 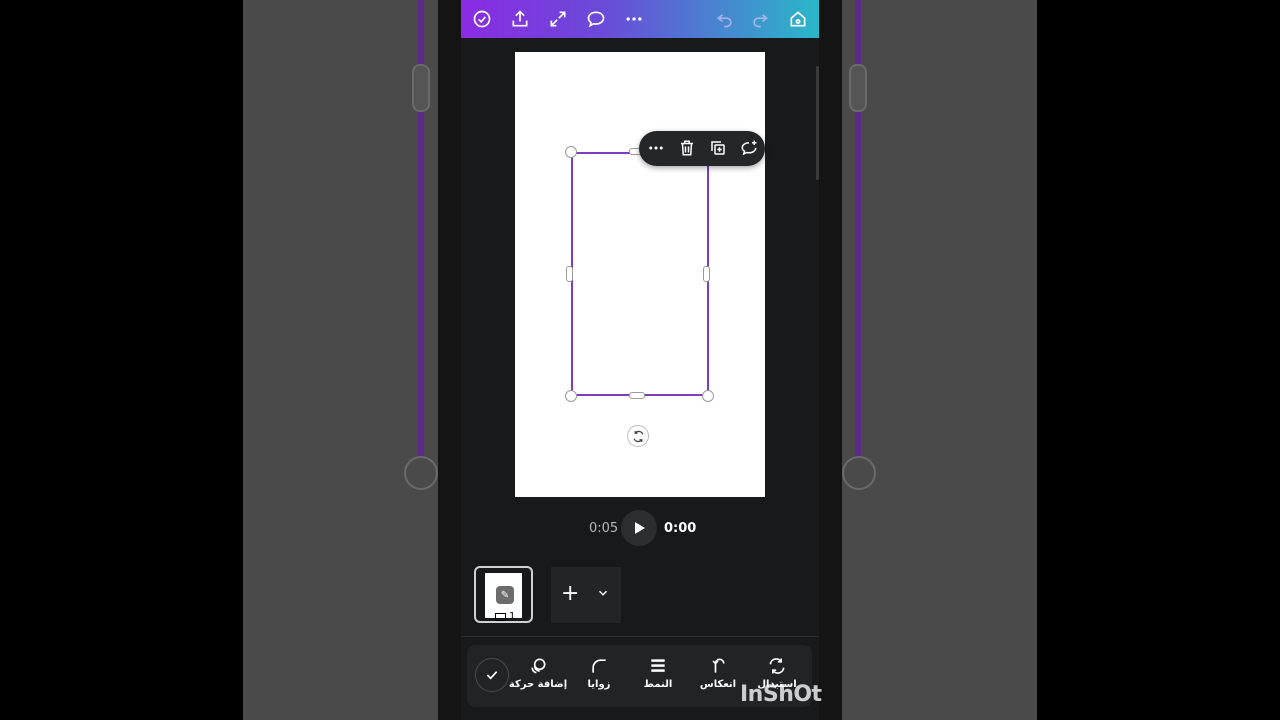 I want to click on page-number-row: 1, so click(x=505, y=616).